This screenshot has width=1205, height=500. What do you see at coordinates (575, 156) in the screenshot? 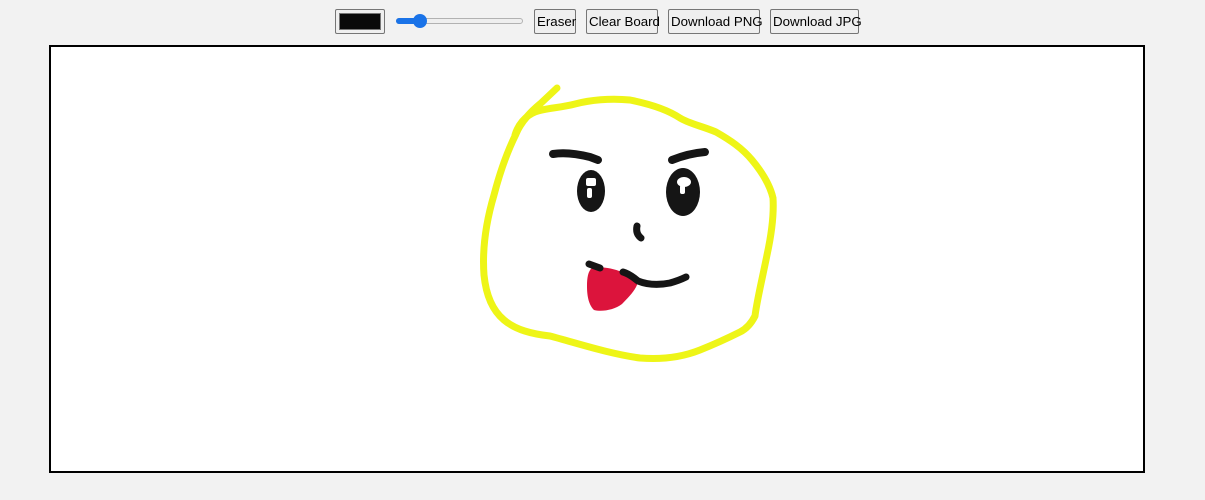
I see `left-eyebrow-stroke` at bounding box center [575, 156].